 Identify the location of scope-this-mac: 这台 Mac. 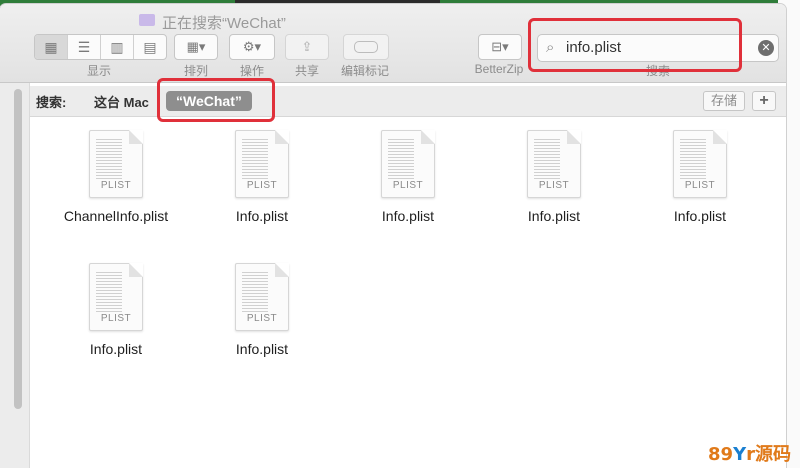
(121, 101).